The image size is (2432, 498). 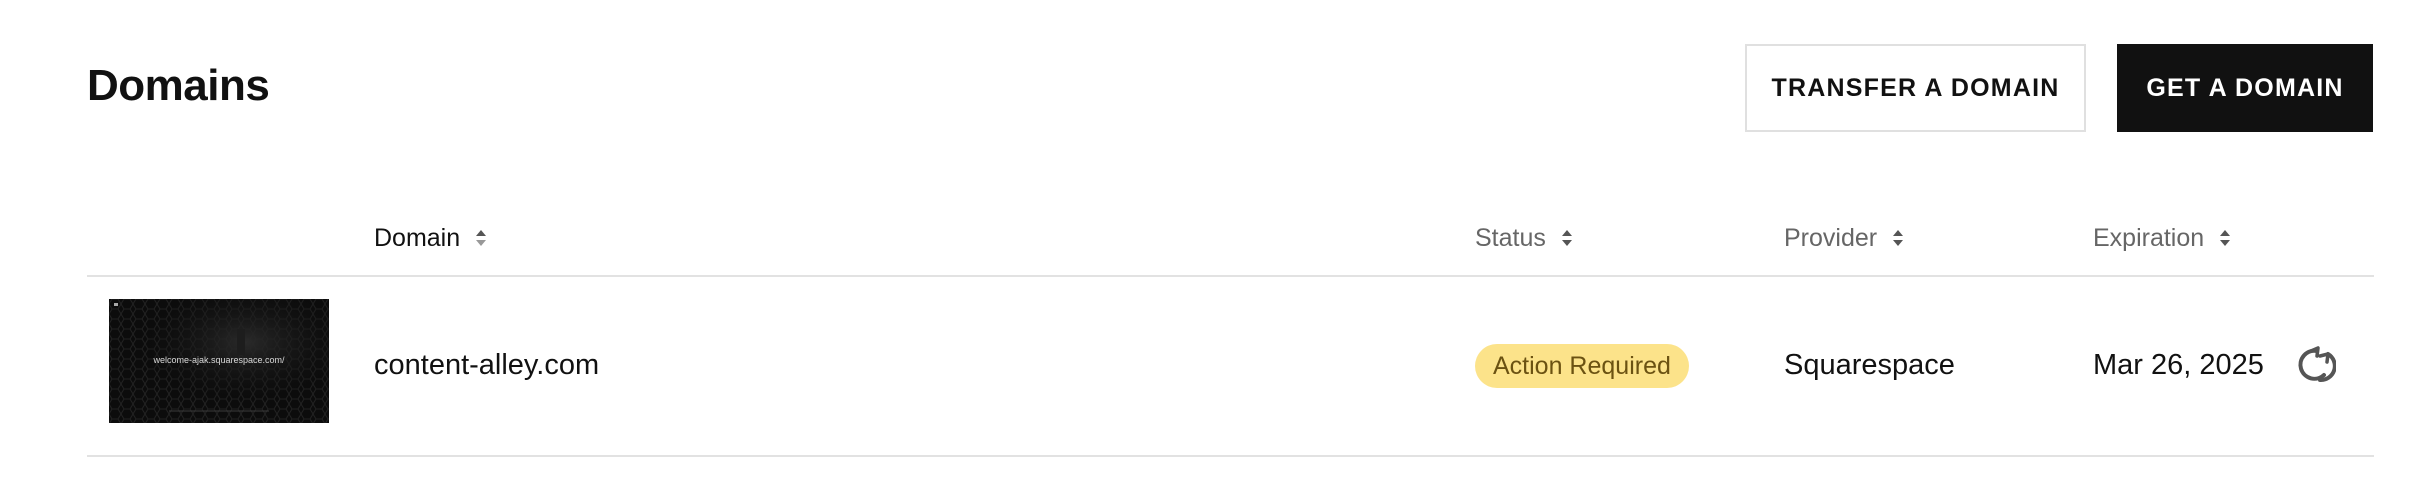 What do you see at coordinates (1582, 366) in the screenshot?
I see `status-badge: Action Required` at bounding box center [1582, 366].